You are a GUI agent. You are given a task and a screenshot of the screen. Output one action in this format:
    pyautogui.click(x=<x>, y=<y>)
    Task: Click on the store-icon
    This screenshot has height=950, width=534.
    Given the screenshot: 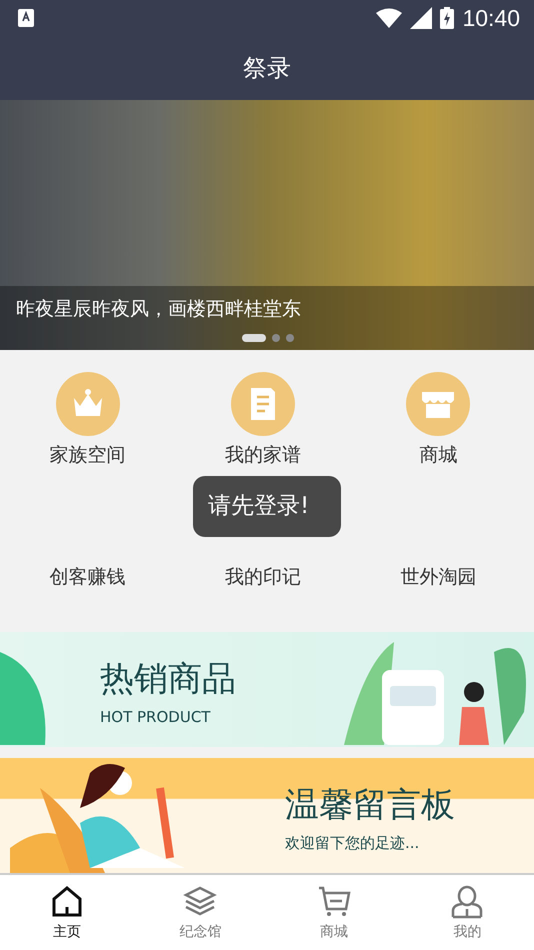 What is the action you would take?
    pyautogui.click(x=438, y=404)
    